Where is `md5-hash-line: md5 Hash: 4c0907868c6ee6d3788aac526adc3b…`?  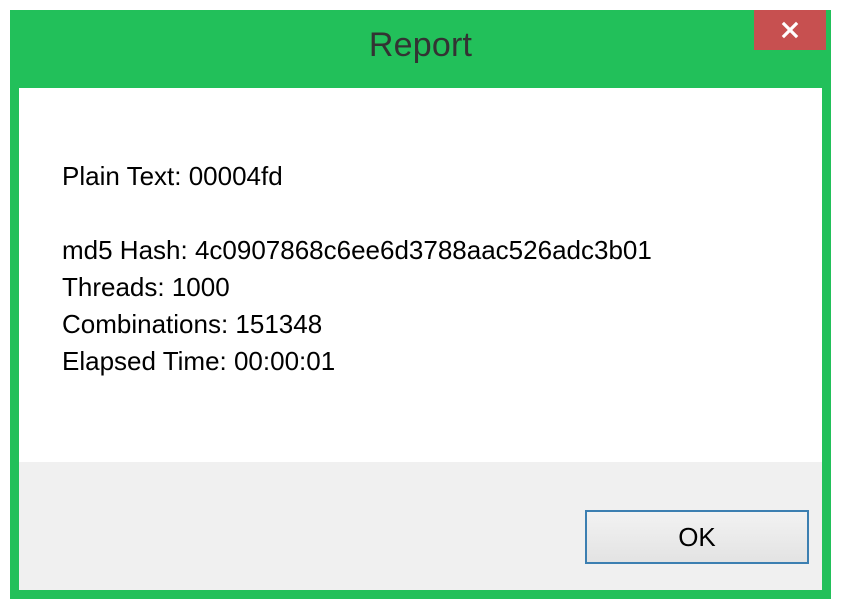
md5-hash-line: md5 Hash: 4c0907868c6ee6d3788aac526adc3b… is located at coordinates (357, 250).